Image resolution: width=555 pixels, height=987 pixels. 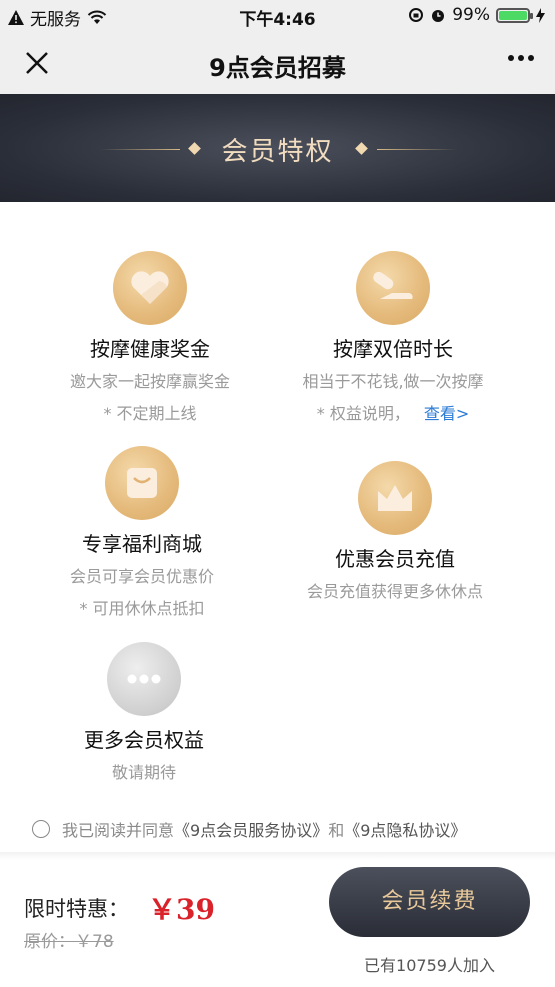 I want to click on agreement-and: 和, so click(x=336, y=830).